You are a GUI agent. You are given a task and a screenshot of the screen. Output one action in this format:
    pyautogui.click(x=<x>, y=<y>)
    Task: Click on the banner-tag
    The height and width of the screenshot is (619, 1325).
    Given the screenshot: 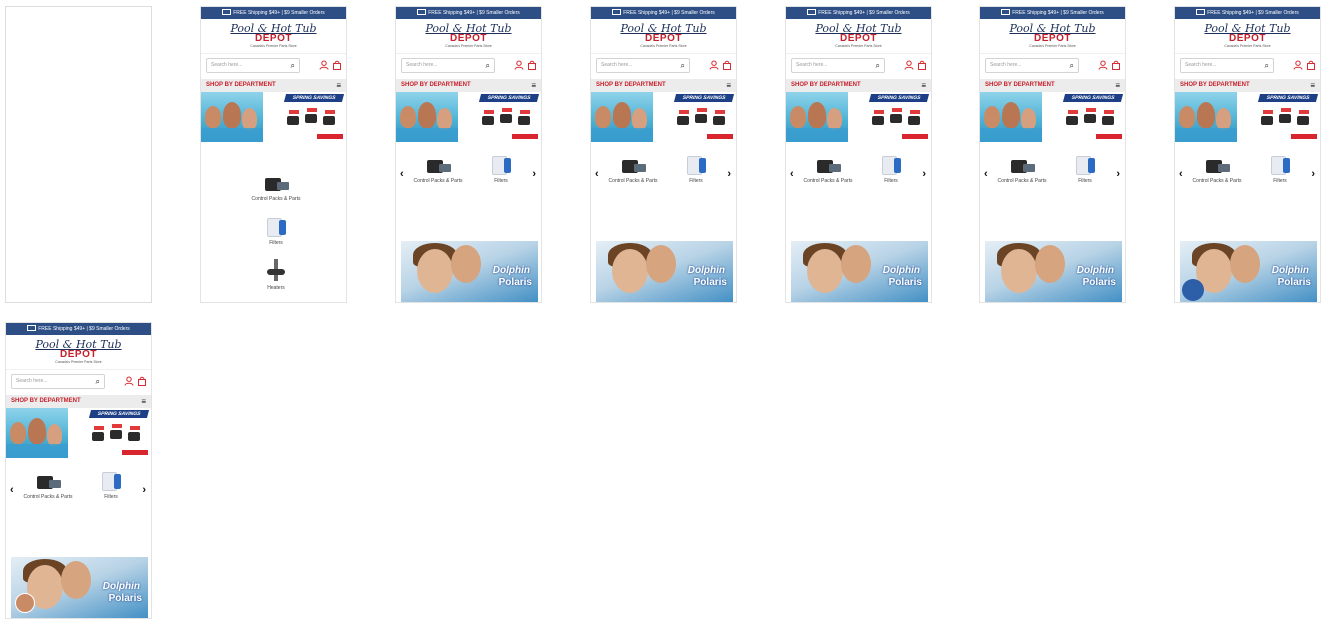 What is the action you would take?
    pyautogui.click(x=117, y=426)
    